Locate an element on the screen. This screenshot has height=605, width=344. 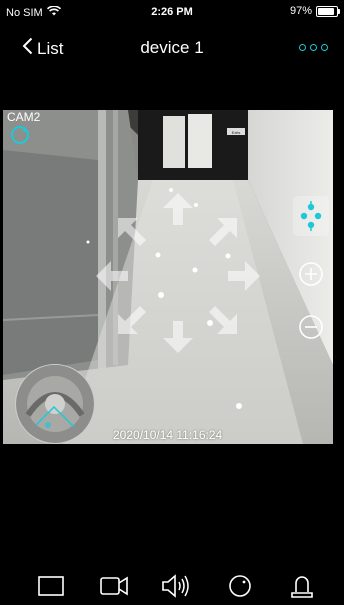
chevron-left-icon is located at coordinates (27, 48).